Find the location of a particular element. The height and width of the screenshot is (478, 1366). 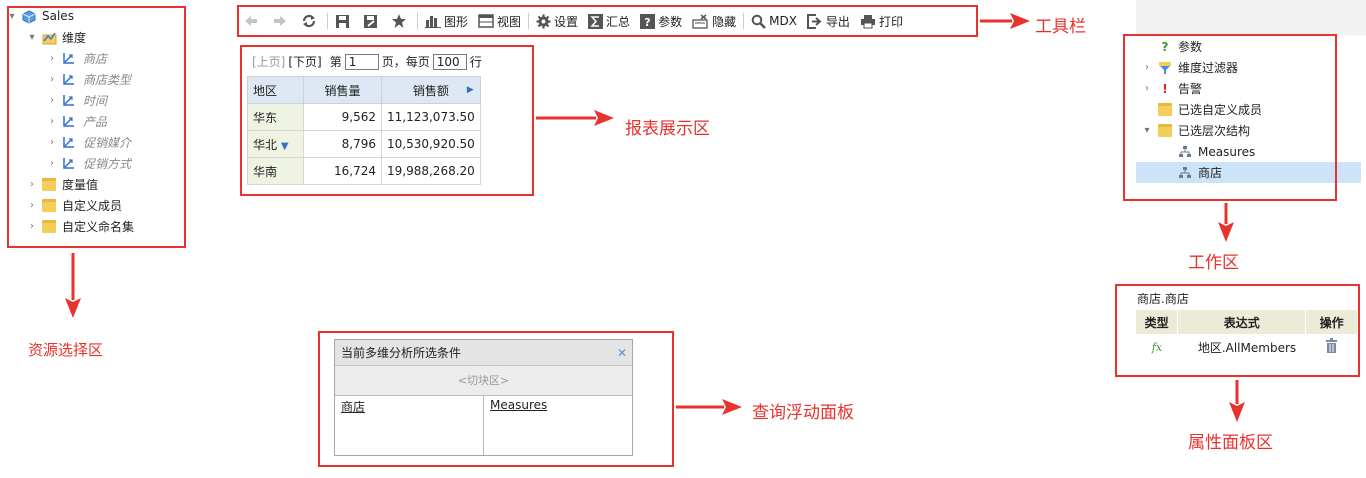

workspace-annotation: 工作区 is located at coordinates (1213, 263).